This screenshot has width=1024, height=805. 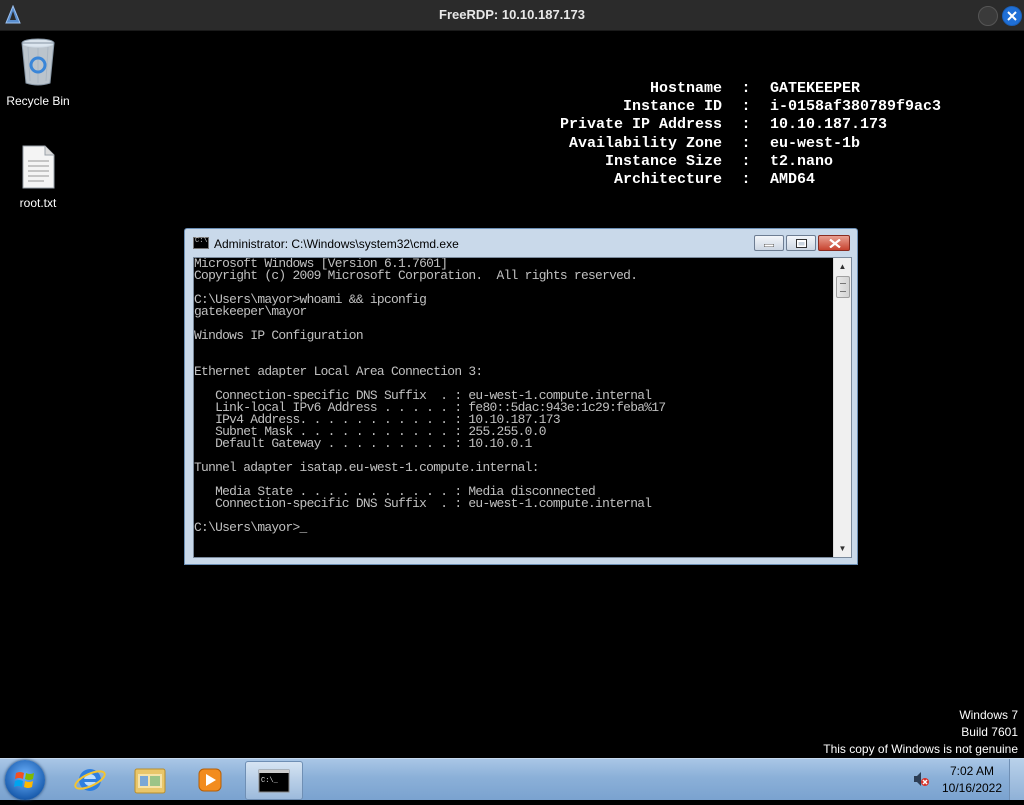 What do you see at coordinates (793, 180) in the screenshot?
I see `bginfo-value: AMD64` at bounding box center [793, 180].